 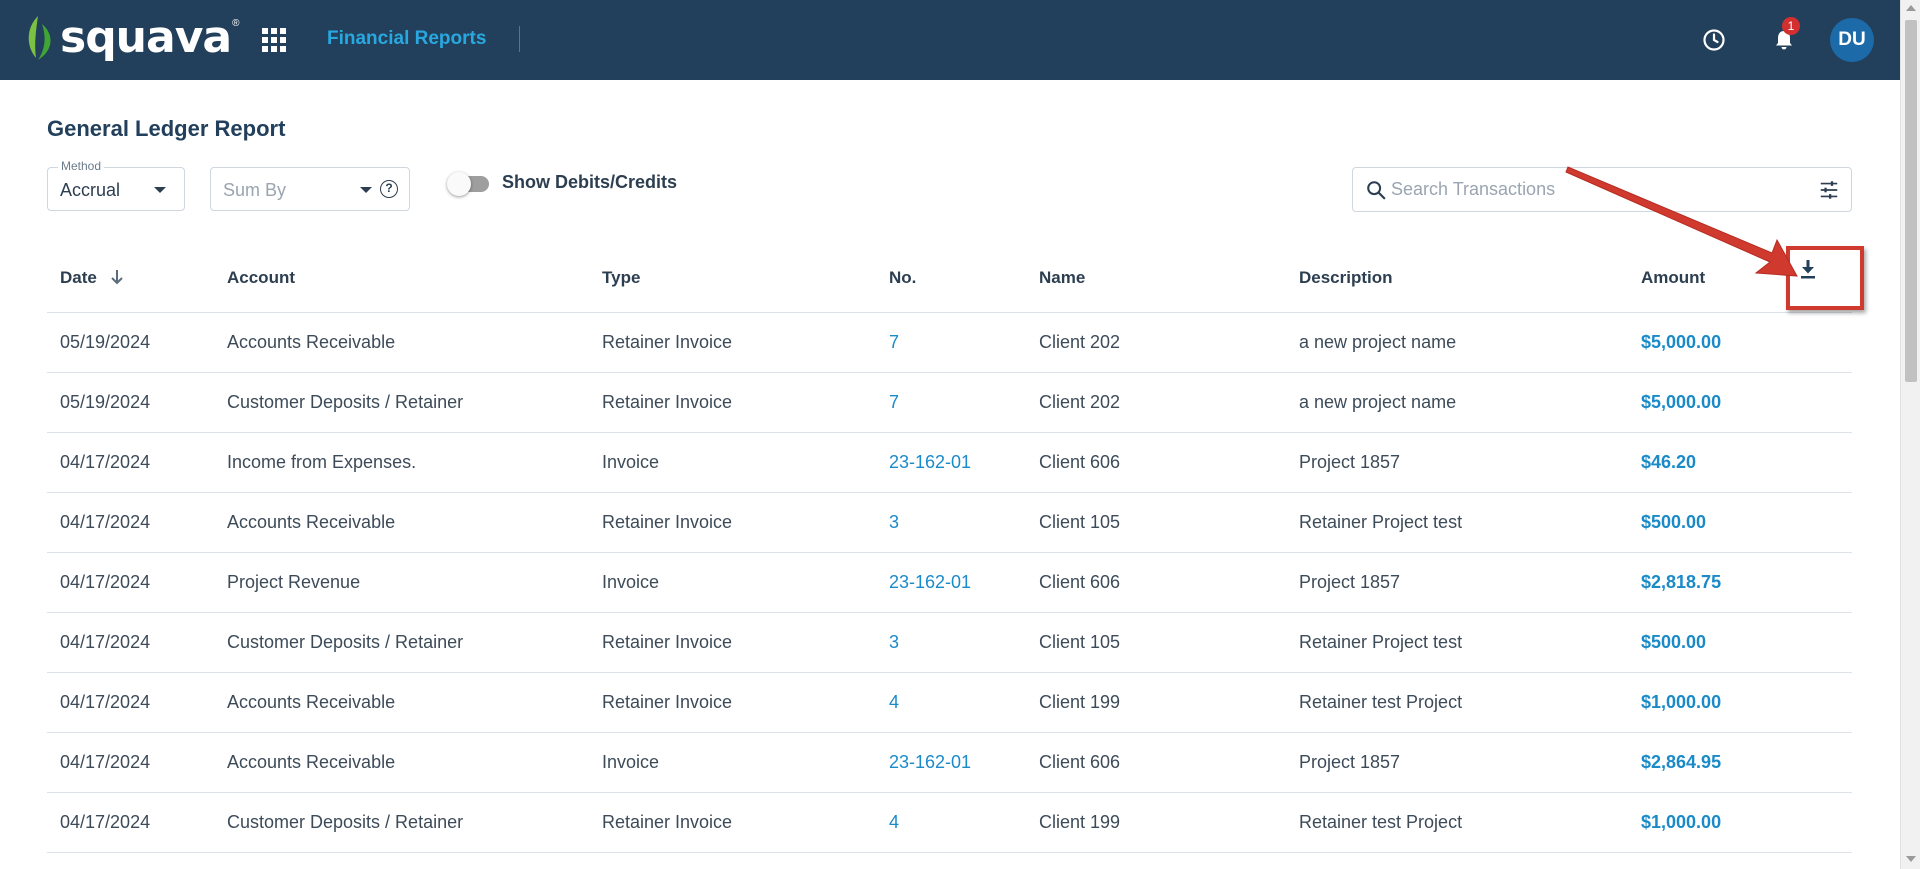 What do you see at coordinates (902, 278) in the screenshot?
I see `column-header-no: No.` at bounding box center [902, 278].